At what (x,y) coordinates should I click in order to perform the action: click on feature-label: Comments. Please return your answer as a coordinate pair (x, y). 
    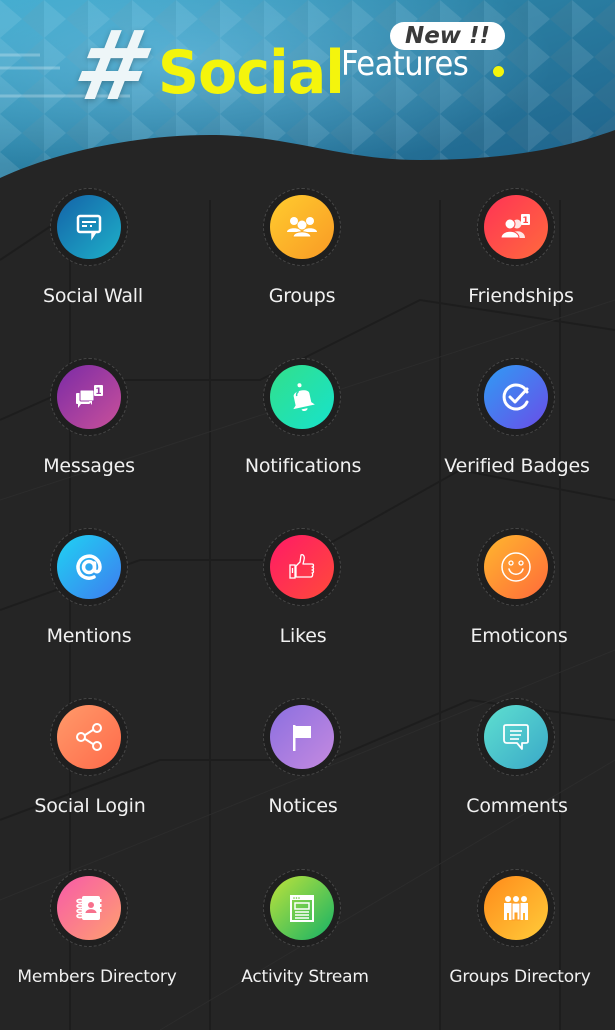
    Looking at the image, I should click on (517, 806).